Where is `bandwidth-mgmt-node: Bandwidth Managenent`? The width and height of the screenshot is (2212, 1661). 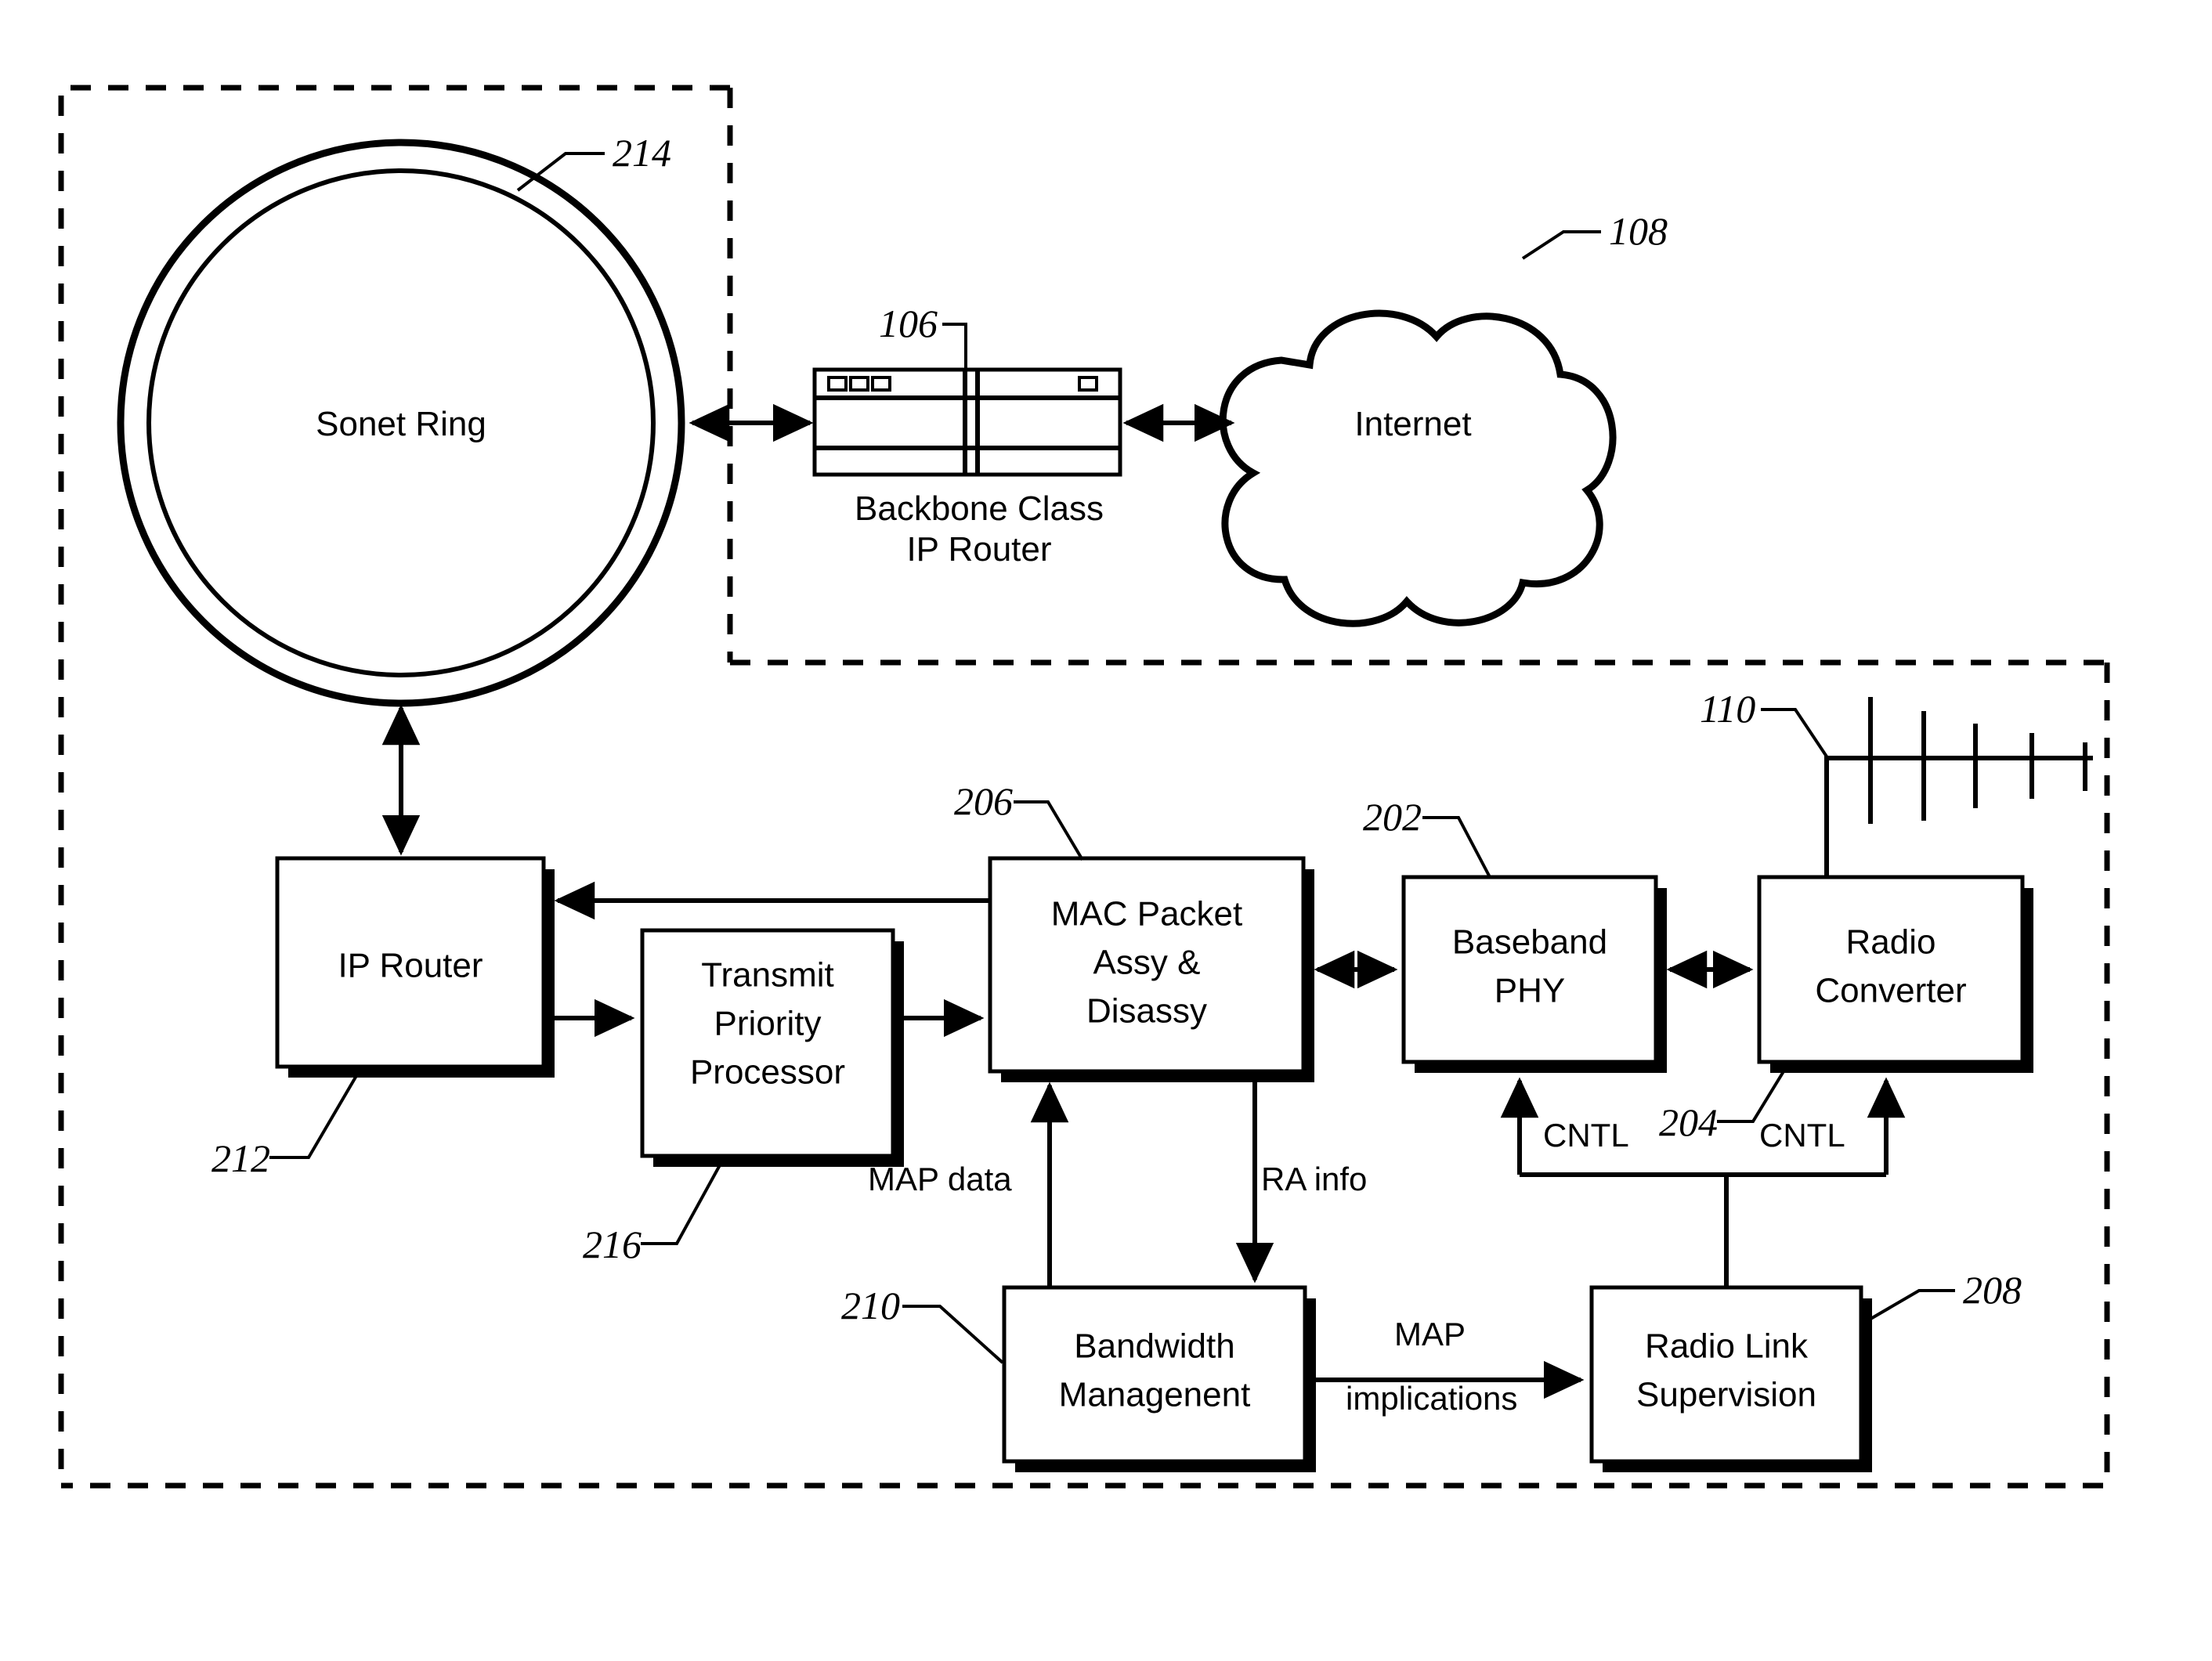
bandwidth-mgmt-node: Bandwidth Managenent is located at coordinates (1159, 1378).